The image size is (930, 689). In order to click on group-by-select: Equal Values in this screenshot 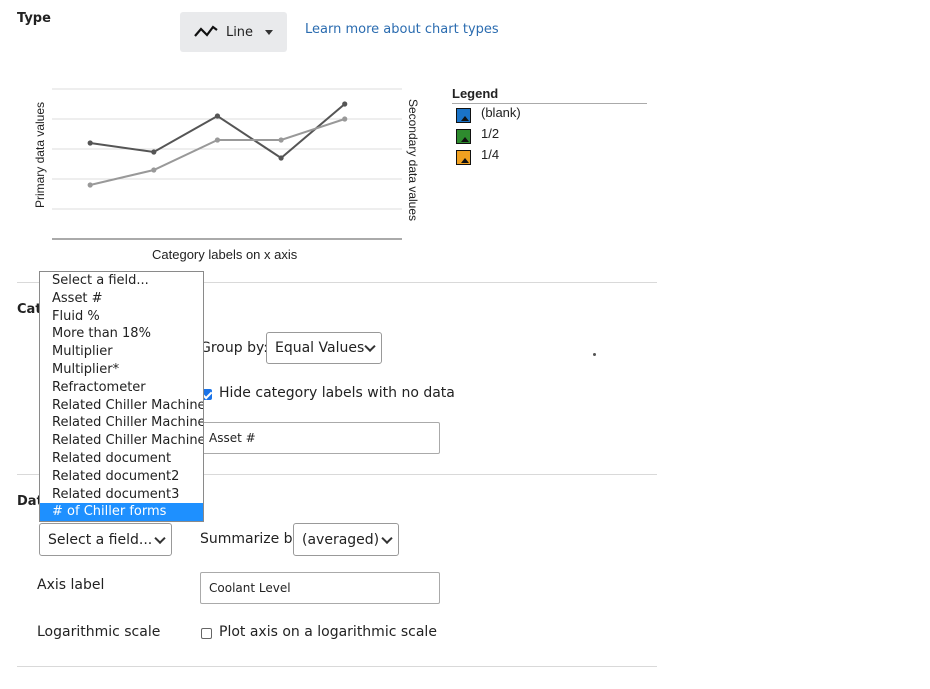, I will do `click(324, 348)`.